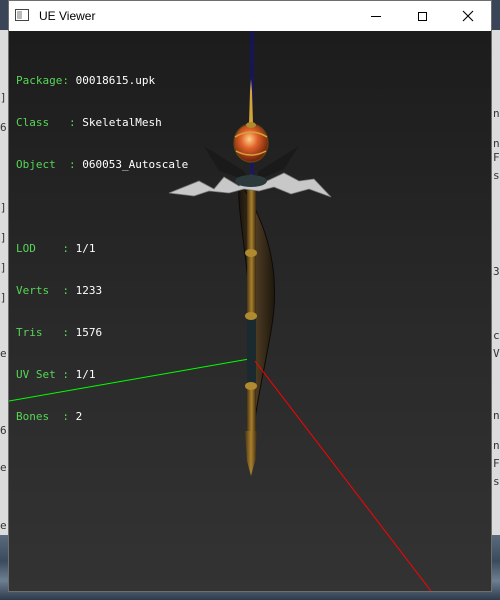 Image resolution: width=500 pixels, height=600 pixels. Describe the element at coordinates (22, 15) in the screenshot. I see `window-icon` at that location.